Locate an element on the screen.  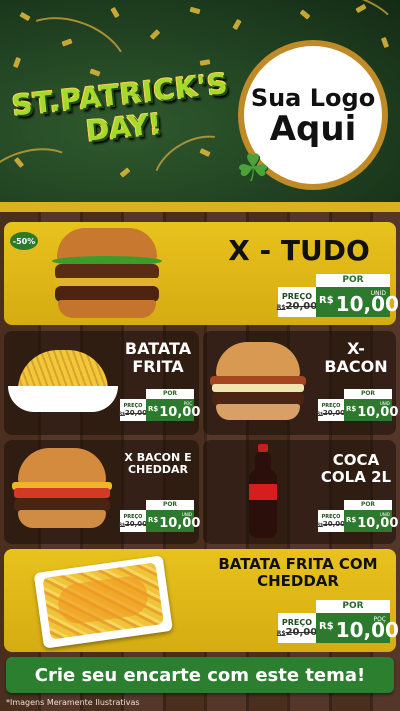
fries-cheddar-image is located at coordinates (103, 599).